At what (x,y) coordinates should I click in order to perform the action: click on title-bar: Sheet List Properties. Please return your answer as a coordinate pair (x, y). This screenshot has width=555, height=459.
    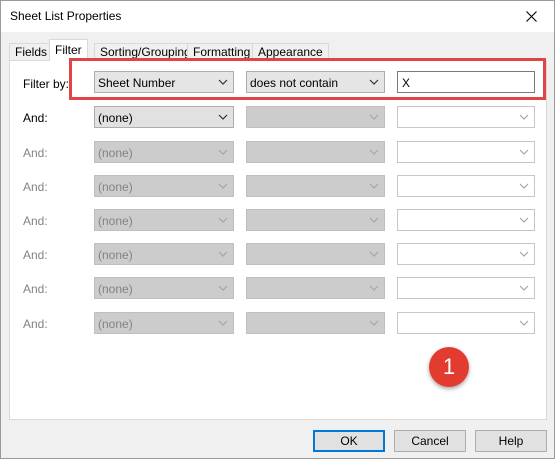
    Looking at the image, I should click on (277, 16).